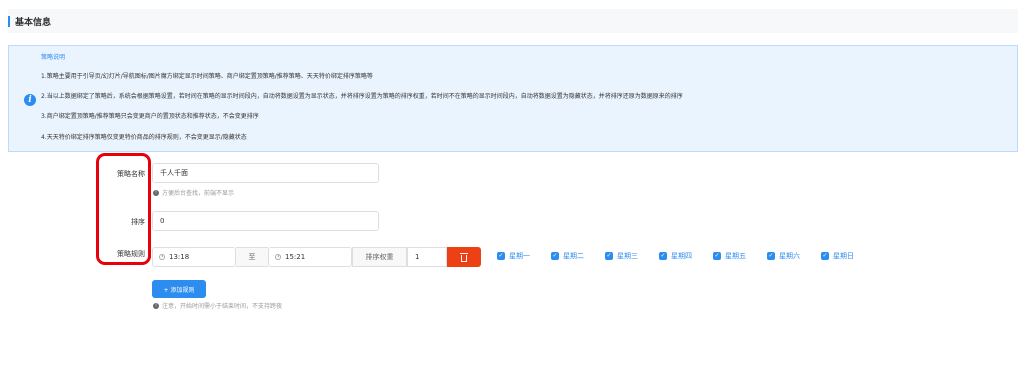 The height and width of the screenshot is (372, 1024). Describe the element at coordinates (179, 257) in the screenshot. I see `start-time-value: 13:18` at that location.